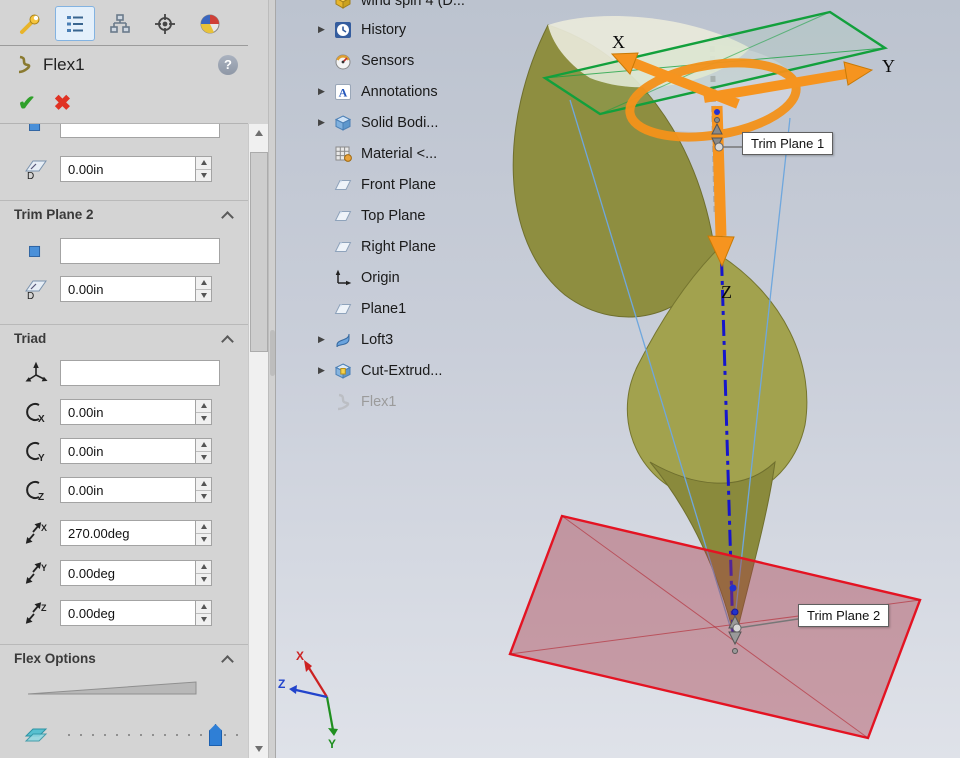 This screenshot has height=758, width=960. What do you see at coordinates (618, 42) in the screenshot?
I see `axis-label-x: X` at bounding box center [618, 42].